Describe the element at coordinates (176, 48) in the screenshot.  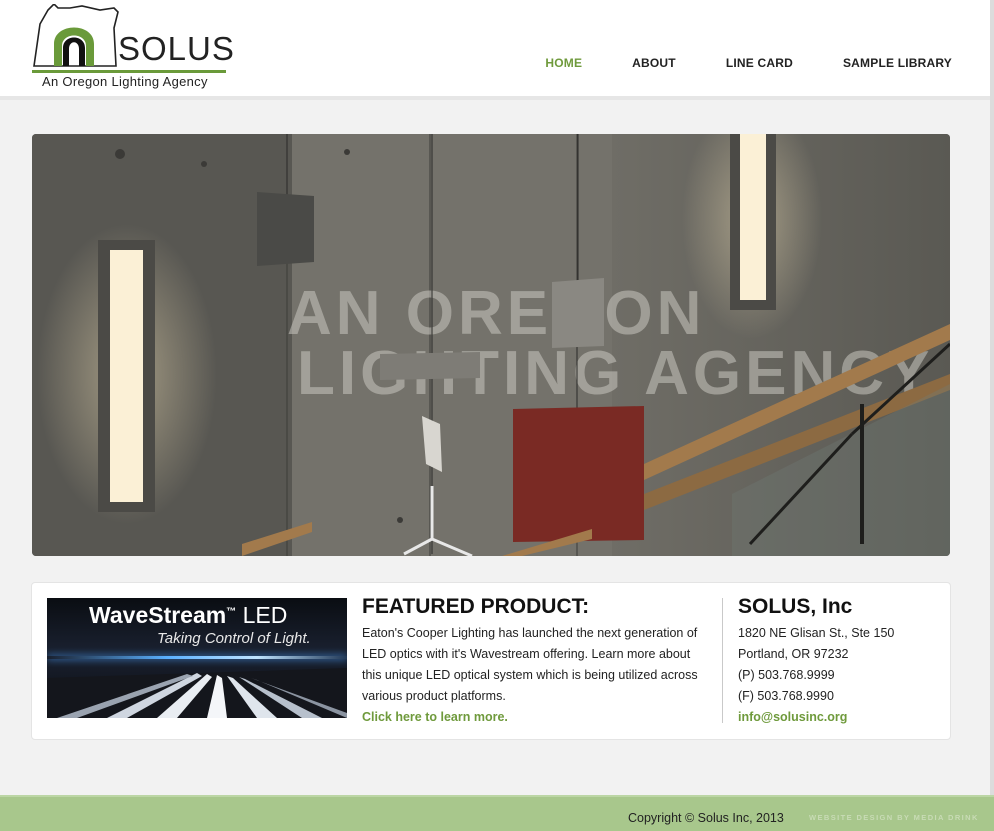
I see `logo-wordmark: SOLUS` at that location.